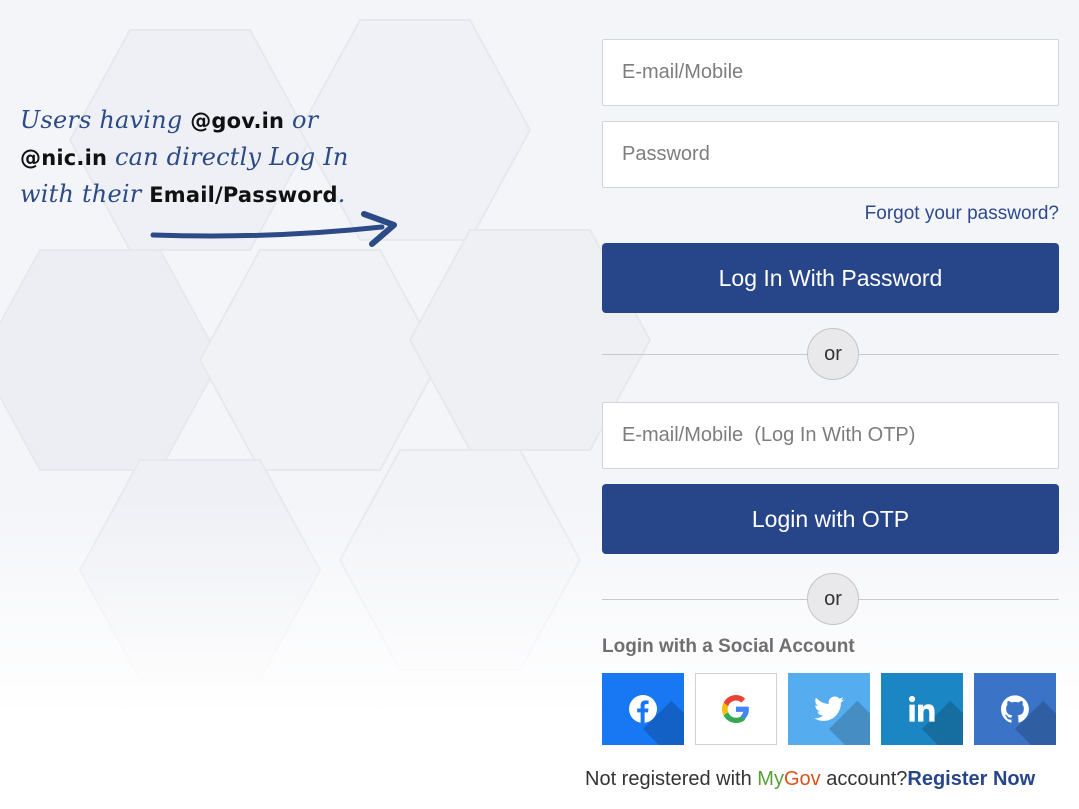  What do you see at coordinates (64, 158) in the screenshot?
I see `hint-nic-domain: @nic.in` at bounding box center [64, 158].